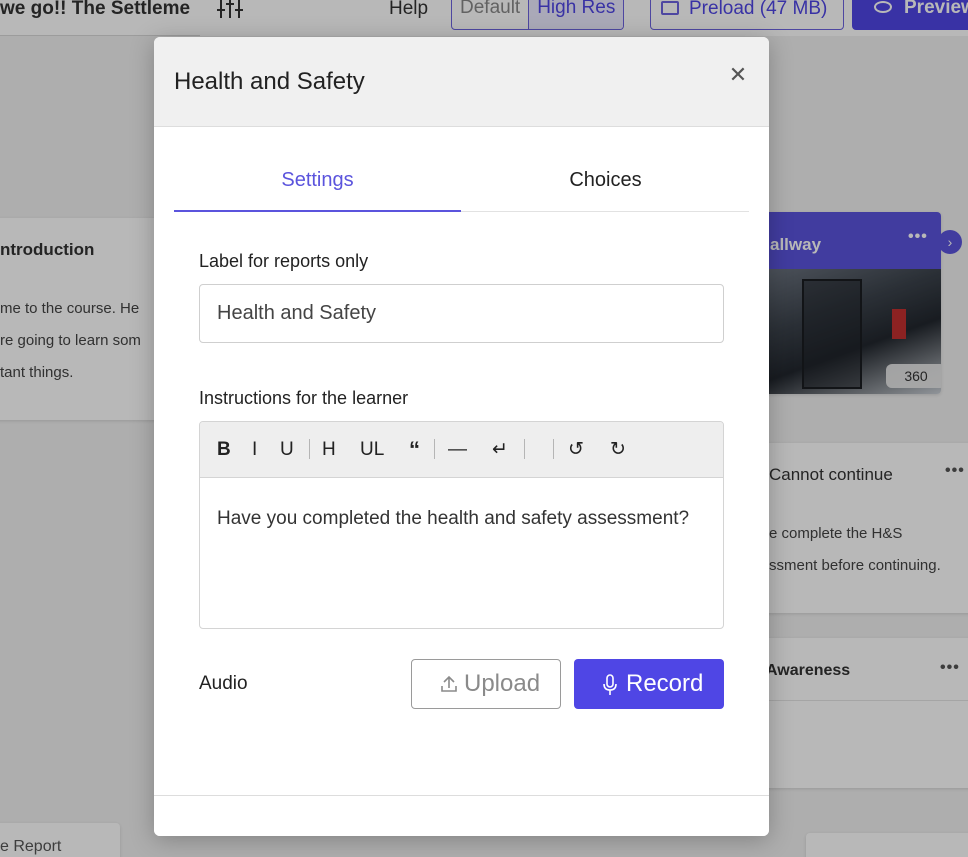  What do you see at coordinates (457, 450) in the screenshot?
I see `horizontal-rule-button: —` at bounding box center [457, 450].